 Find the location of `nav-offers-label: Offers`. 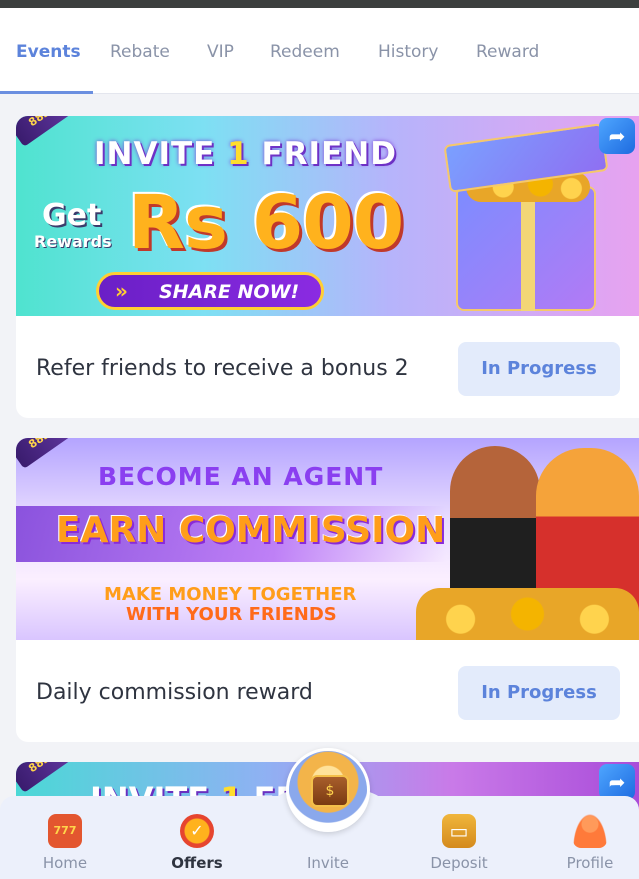

nav-offers-label: Offers is located at coordinates (197, 863).